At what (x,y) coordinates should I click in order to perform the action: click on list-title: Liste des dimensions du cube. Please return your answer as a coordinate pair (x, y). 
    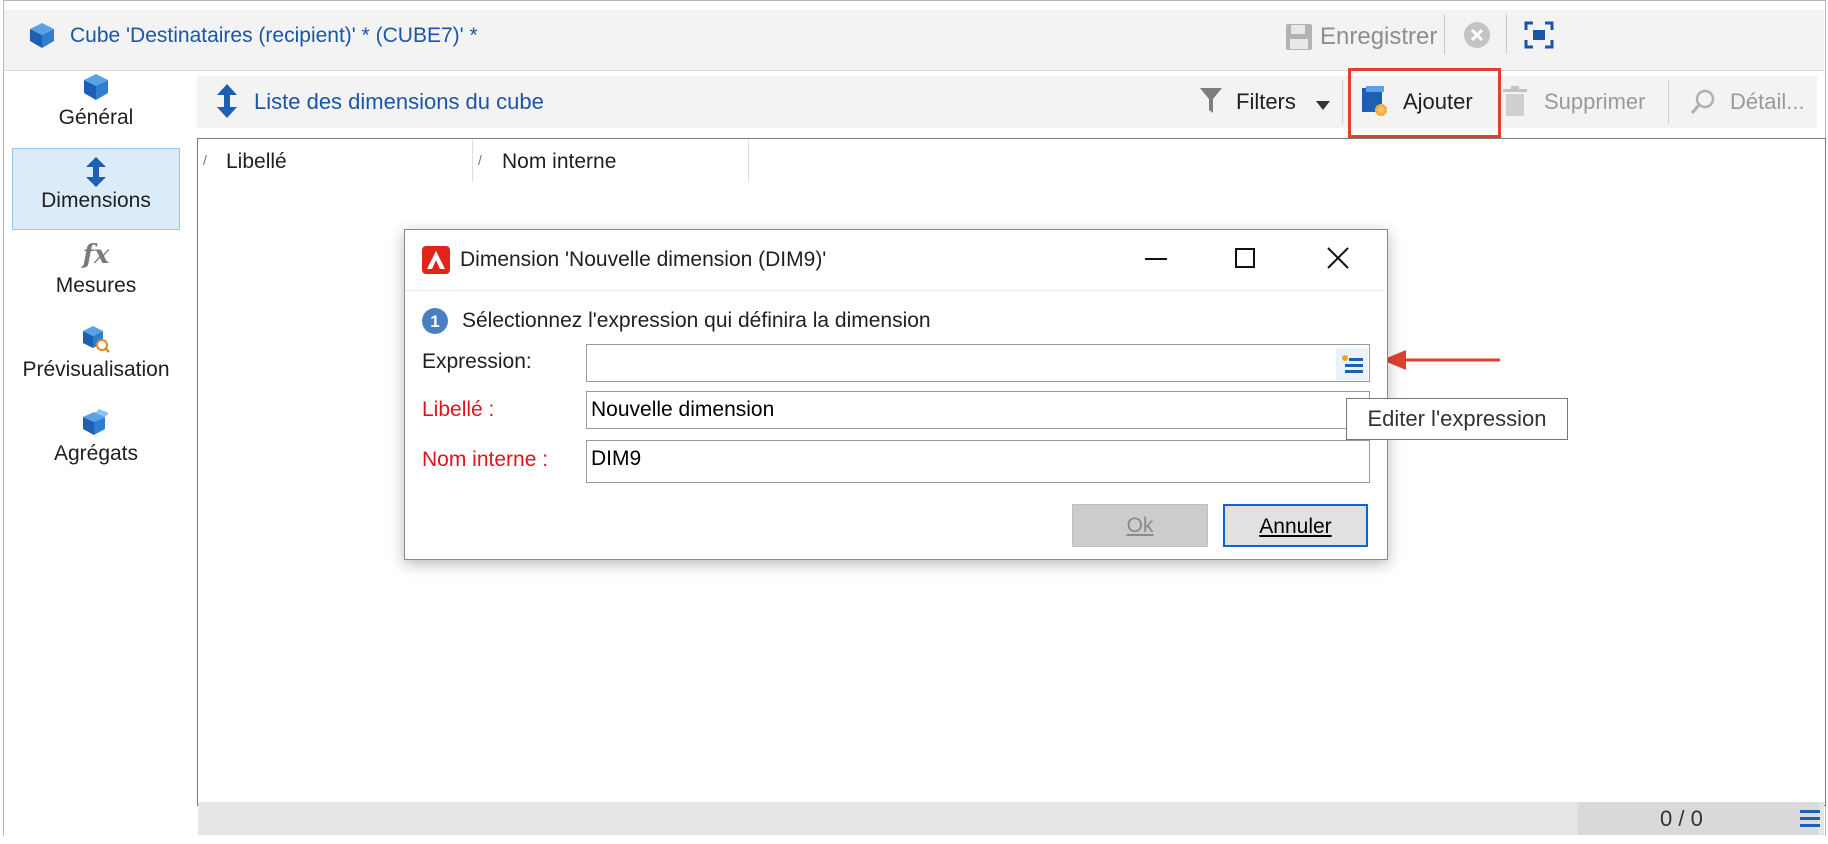
    Looking at the image, I should click on (399, 101).